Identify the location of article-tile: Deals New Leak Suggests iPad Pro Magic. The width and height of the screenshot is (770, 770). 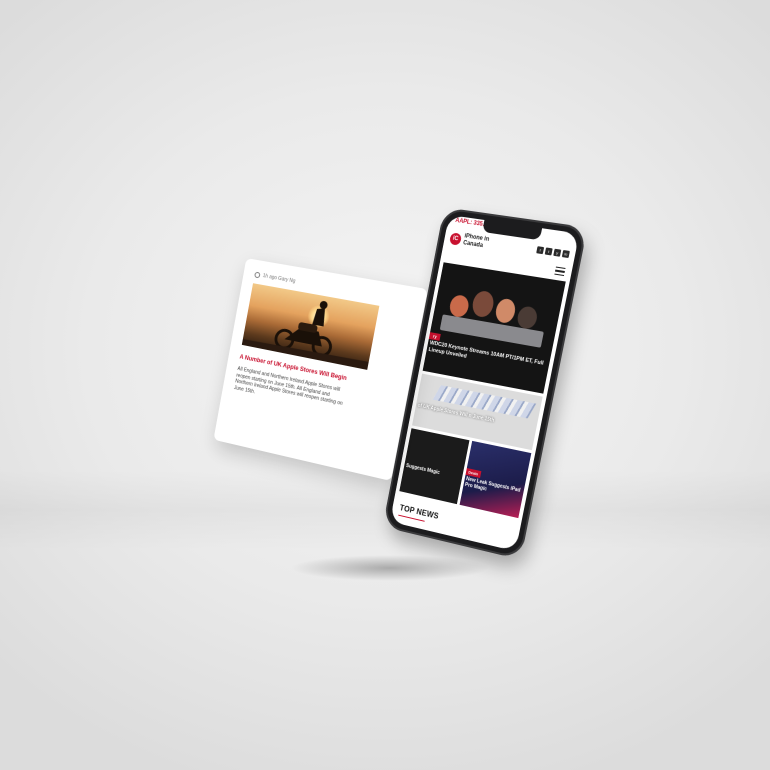
(495, 479).